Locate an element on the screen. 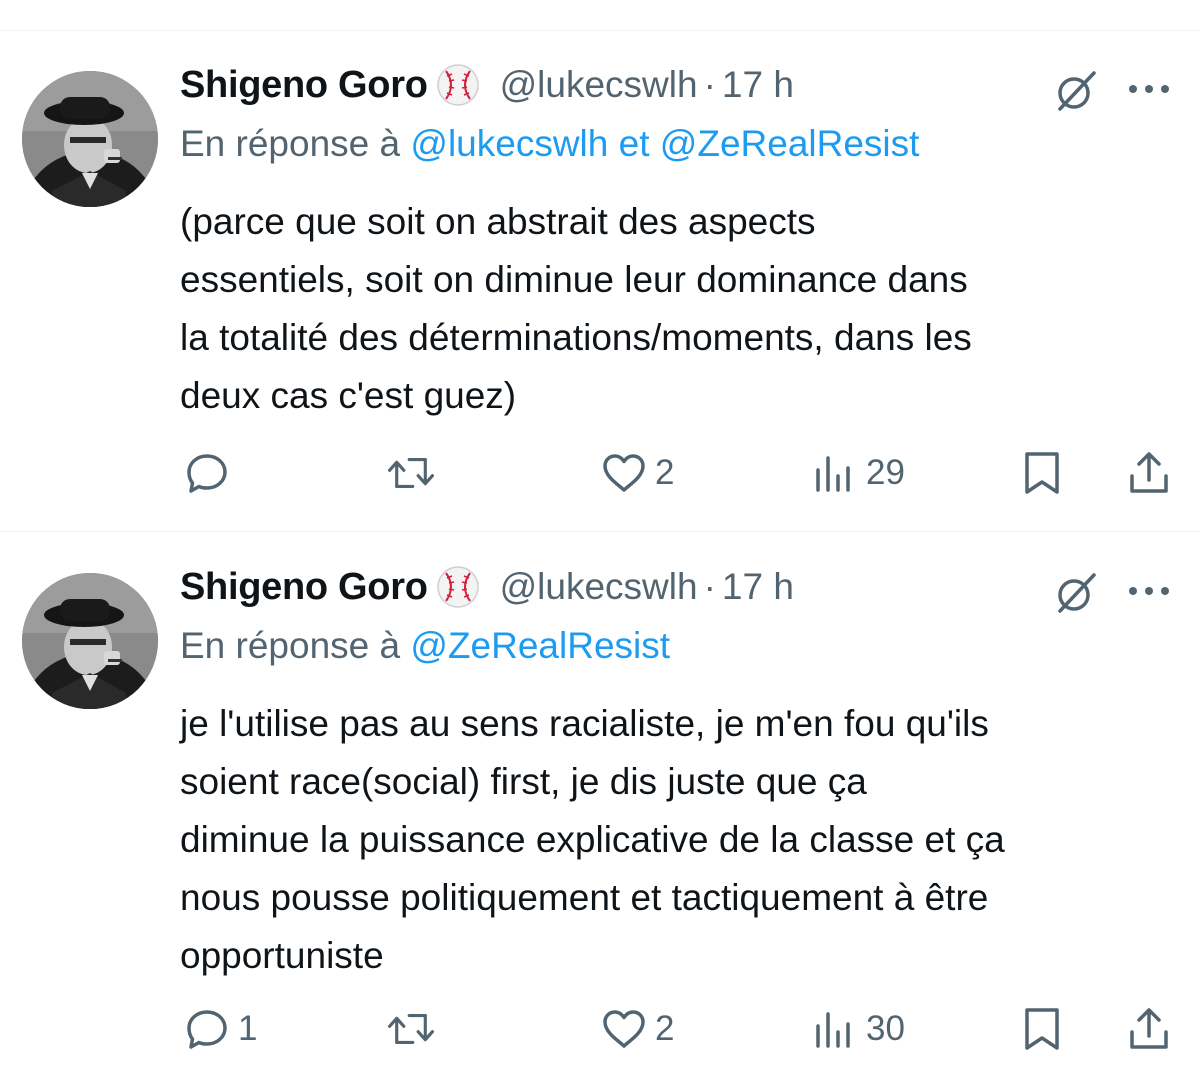  action-bar: 2 29 is located at coordinates (600, 473).